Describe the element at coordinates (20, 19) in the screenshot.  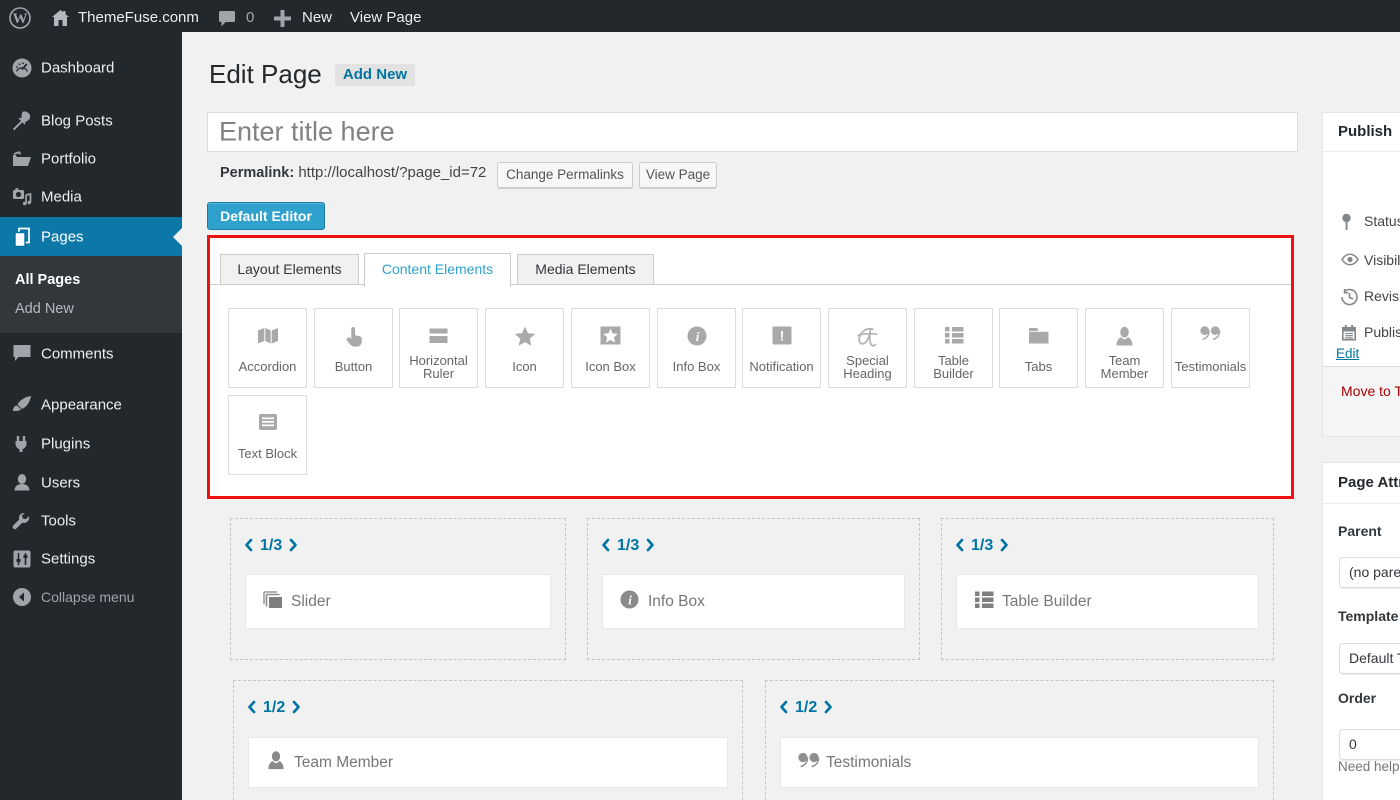
I see `svg-text: W` at that location.